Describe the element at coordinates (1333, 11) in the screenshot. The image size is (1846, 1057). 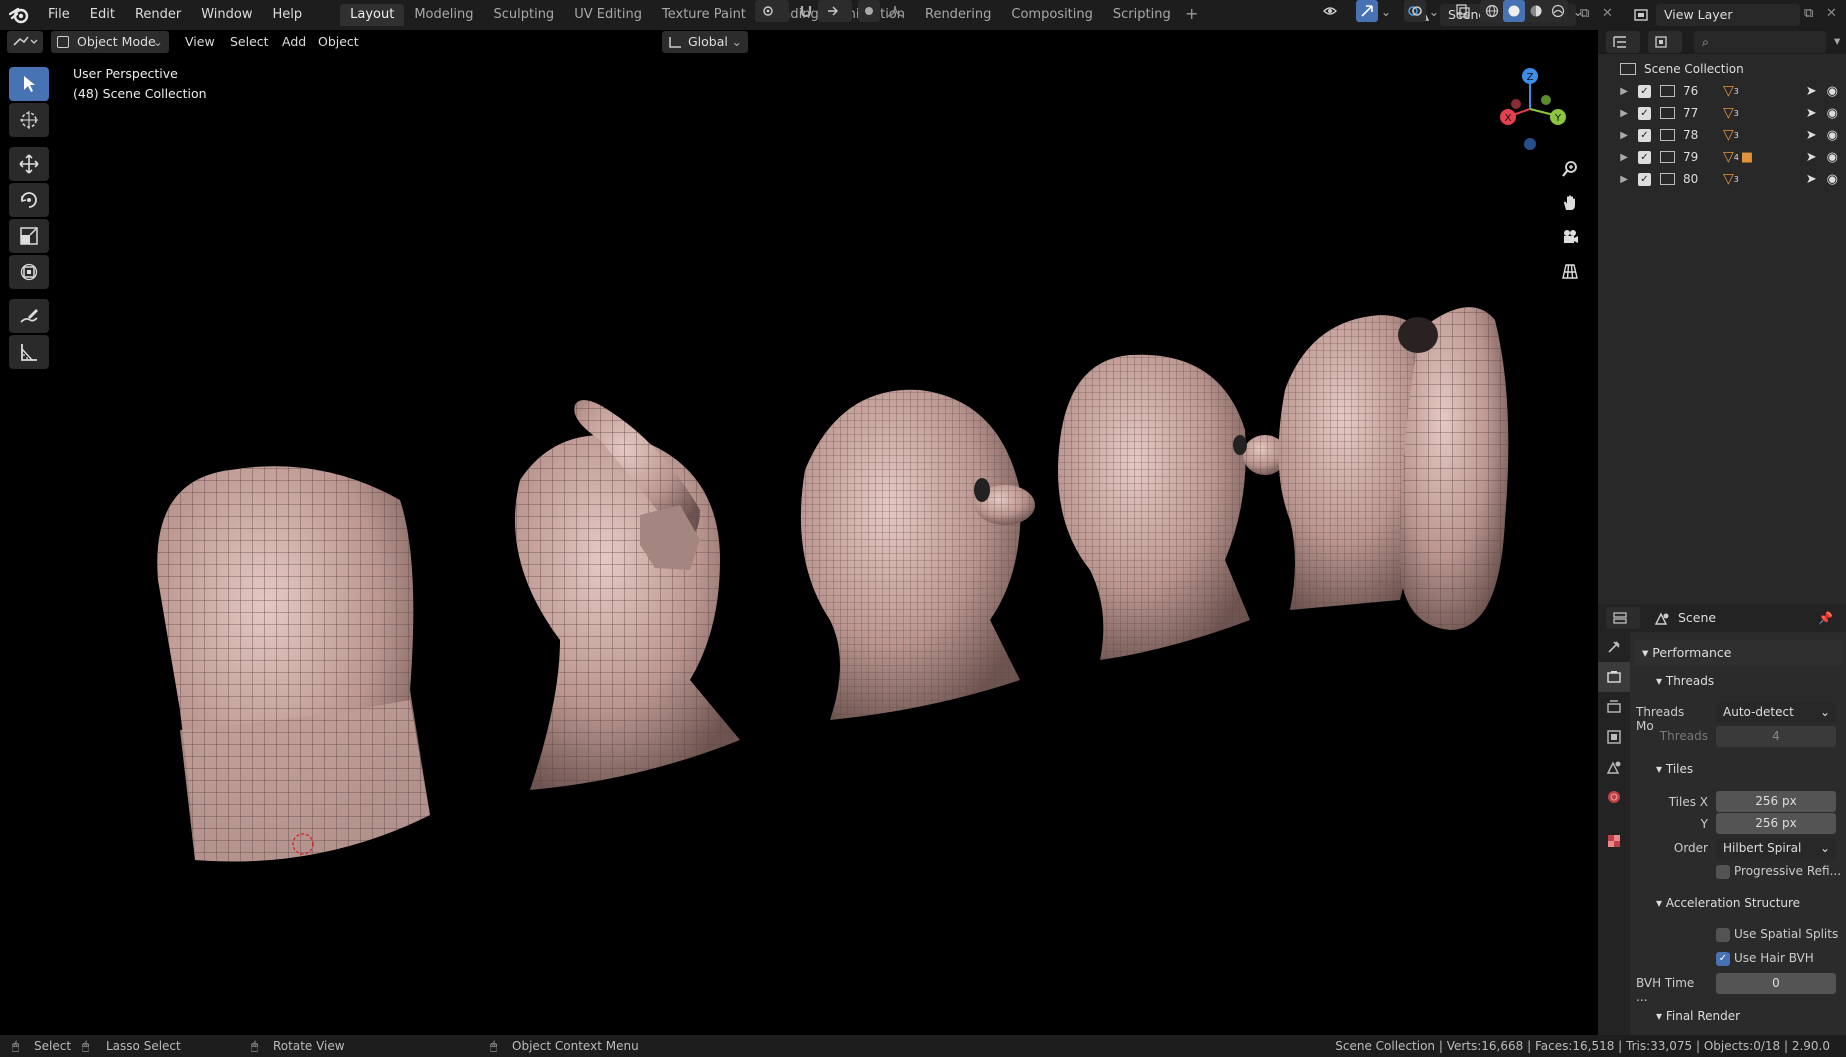
I see `visibility-selectability-icon` at that location.